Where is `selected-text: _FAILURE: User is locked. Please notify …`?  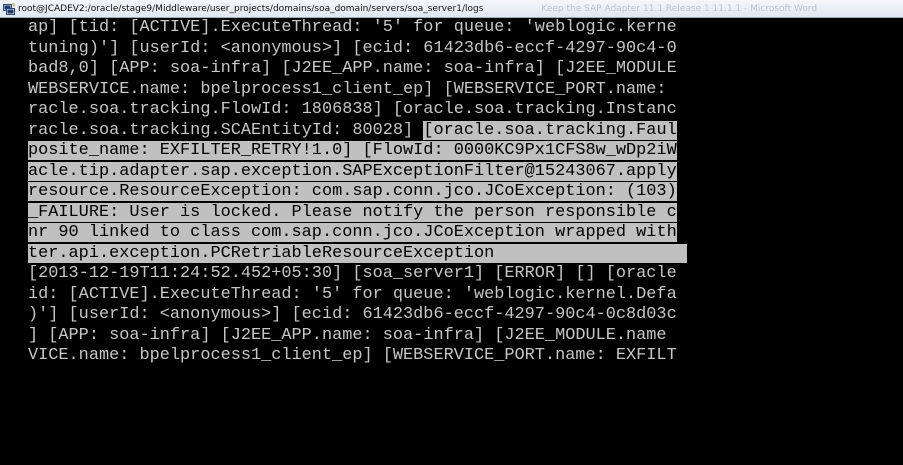 selected-text: _FAILURE: User is locked. Please notify … is located at coordinates (352, 212).